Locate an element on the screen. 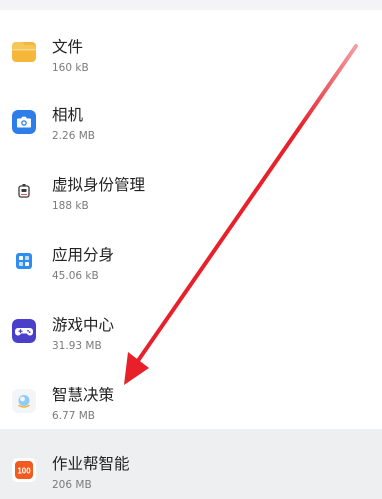 The width and height of the screenshot is (382, 499). app-row-zuoyebang: 100 作业帮智能 206 MB is located at coordinates (191, 464).